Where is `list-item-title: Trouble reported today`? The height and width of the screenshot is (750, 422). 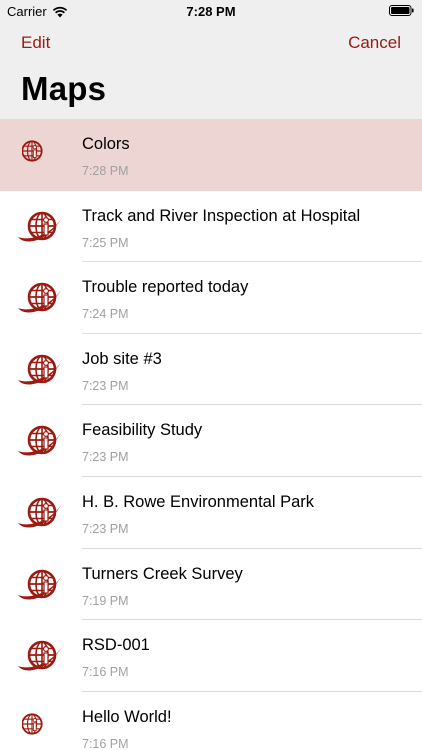
list-item-title: Trouble reported today is located at coordinates (165, 287).